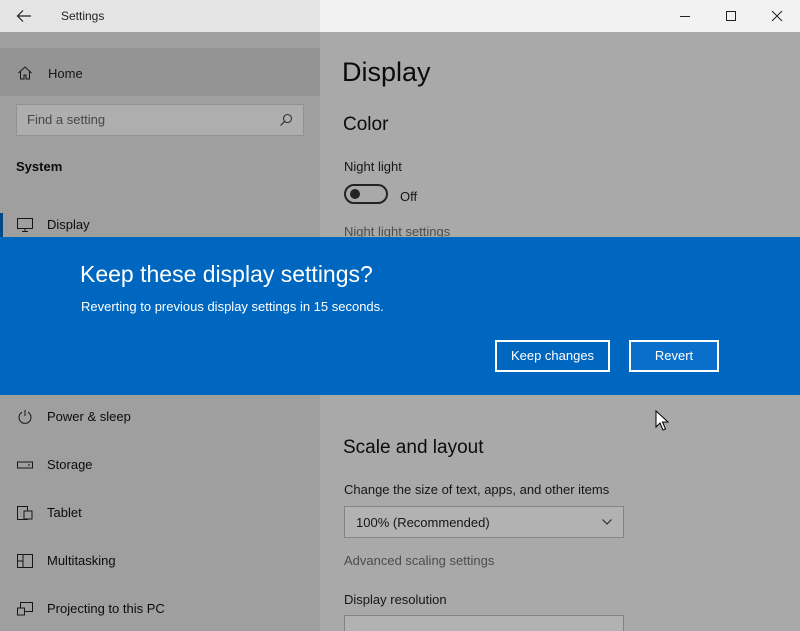  What do you see at coordinates (674, 356) in the screenshot?
I see `revert-button: Revert` at bounding box center [674, 356].